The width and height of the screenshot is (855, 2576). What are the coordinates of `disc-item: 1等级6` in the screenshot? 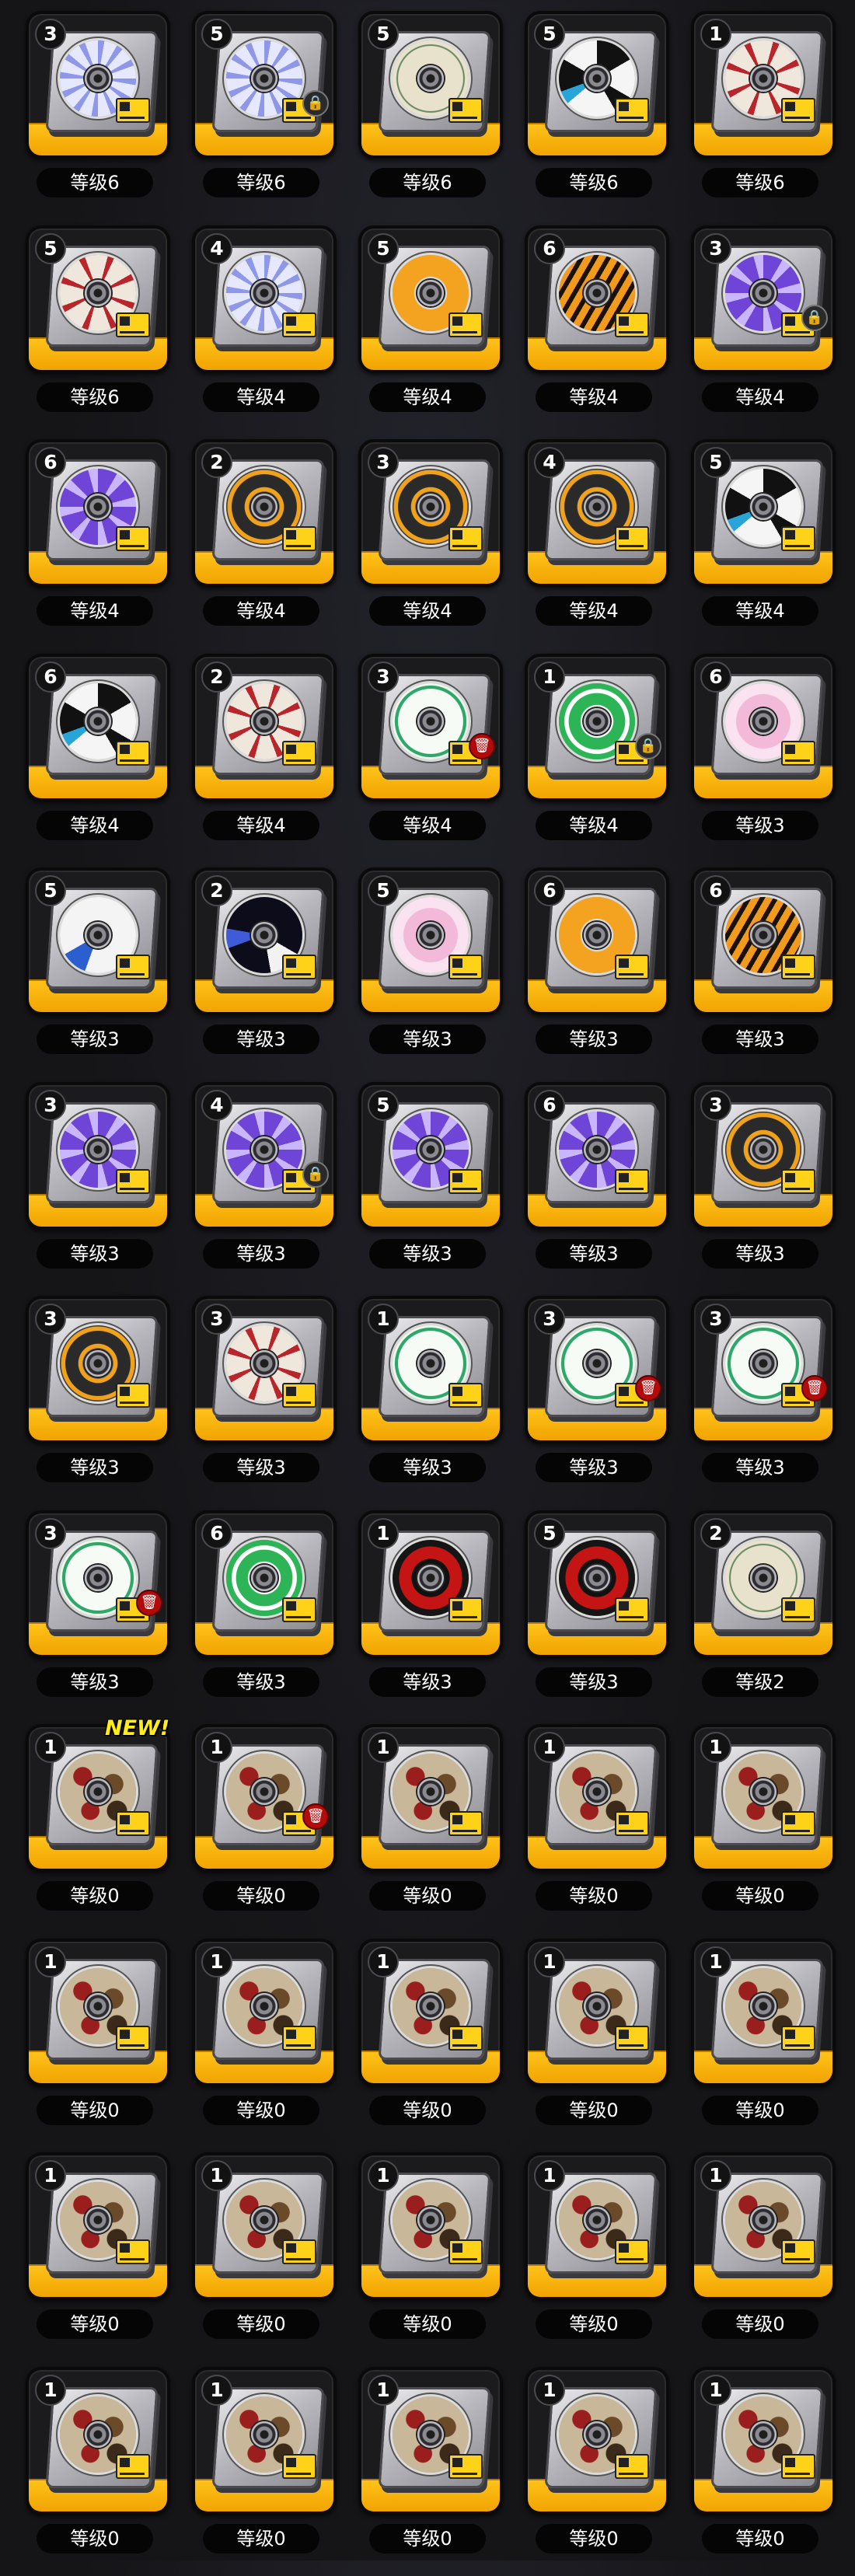 It's located at (760, 114).